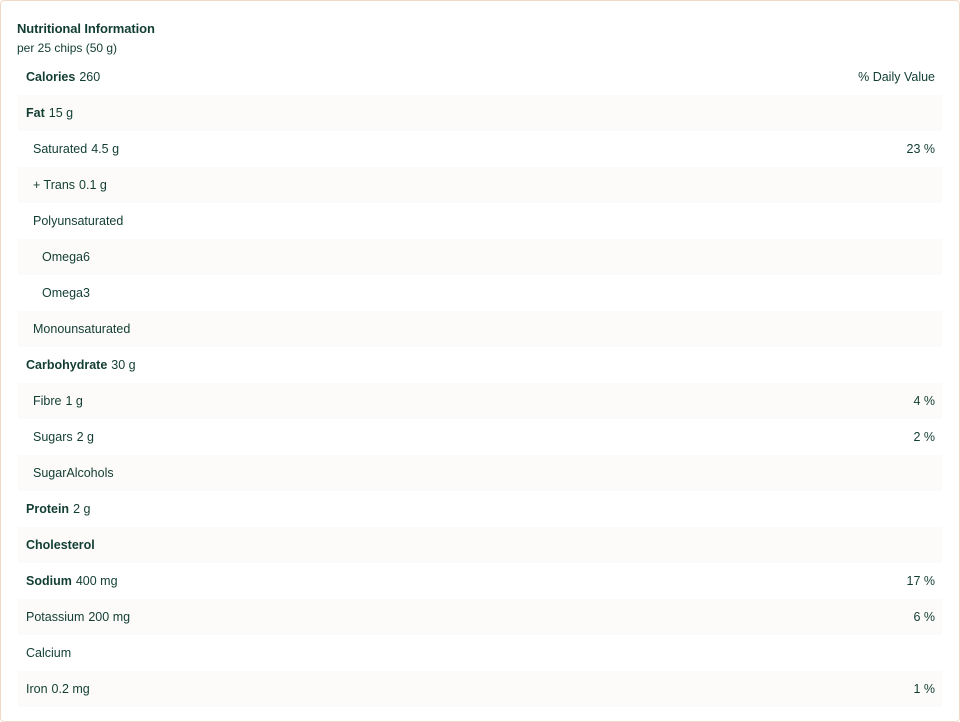  I want to click on nutrient-name: Monounsaturated, so click(82, 329).